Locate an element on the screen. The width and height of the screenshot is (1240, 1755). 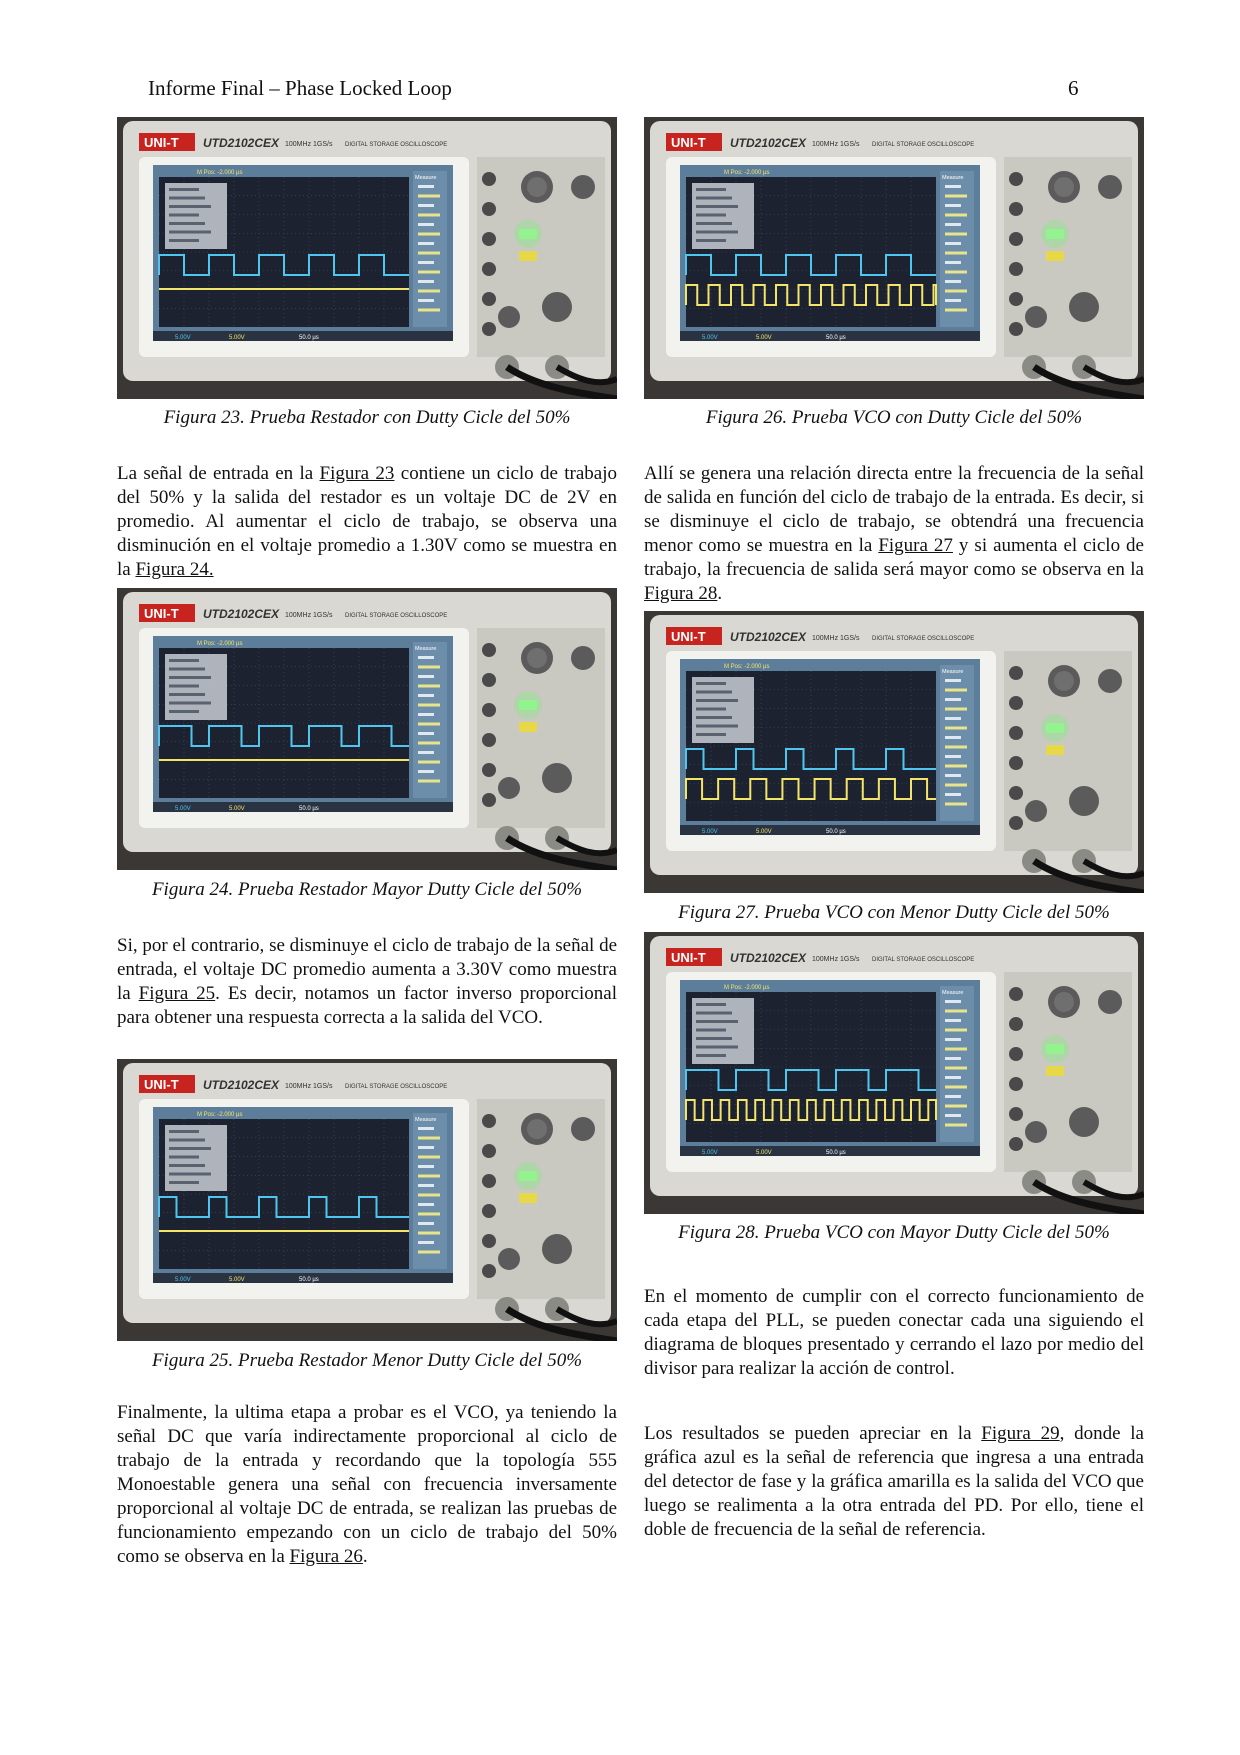
figure-link-25: Figura 25 is located at coordinates (177, 993).